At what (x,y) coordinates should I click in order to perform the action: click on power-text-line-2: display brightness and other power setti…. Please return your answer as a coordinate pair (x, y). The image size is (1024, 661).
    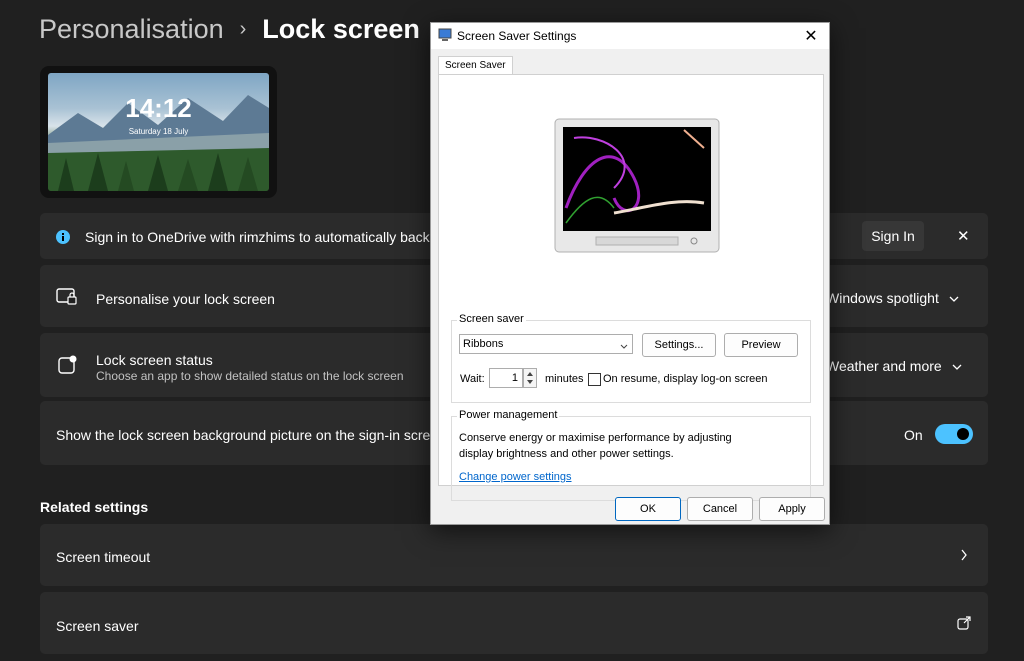
    Looking at the image, I should click on (566, 454).